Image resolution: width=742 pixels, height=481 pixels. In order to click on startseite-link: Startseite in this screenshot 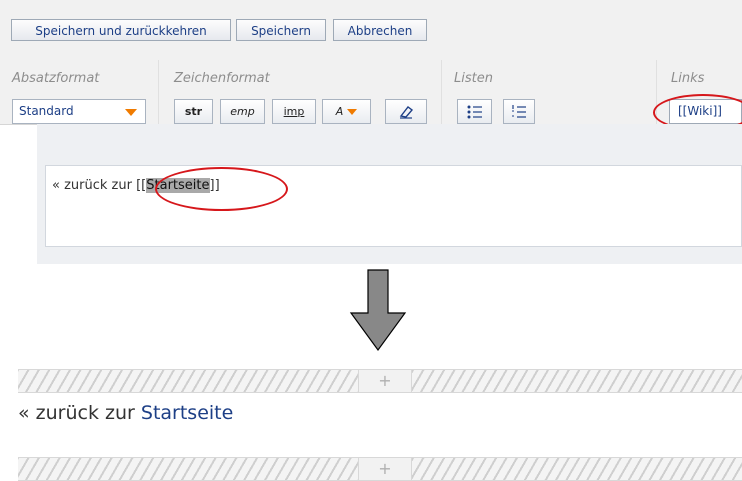, I will do `click(187, 413)`.